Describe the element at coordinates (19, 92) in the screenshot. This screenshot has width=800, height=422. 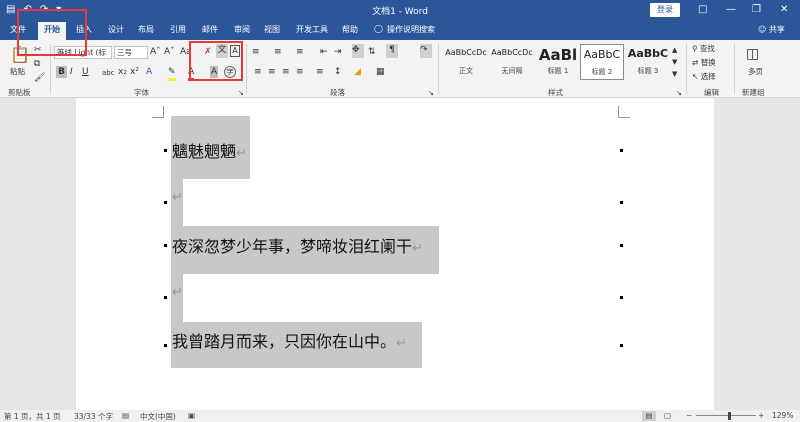
I see `clipboard-group-label: 剪贴板` at that location.